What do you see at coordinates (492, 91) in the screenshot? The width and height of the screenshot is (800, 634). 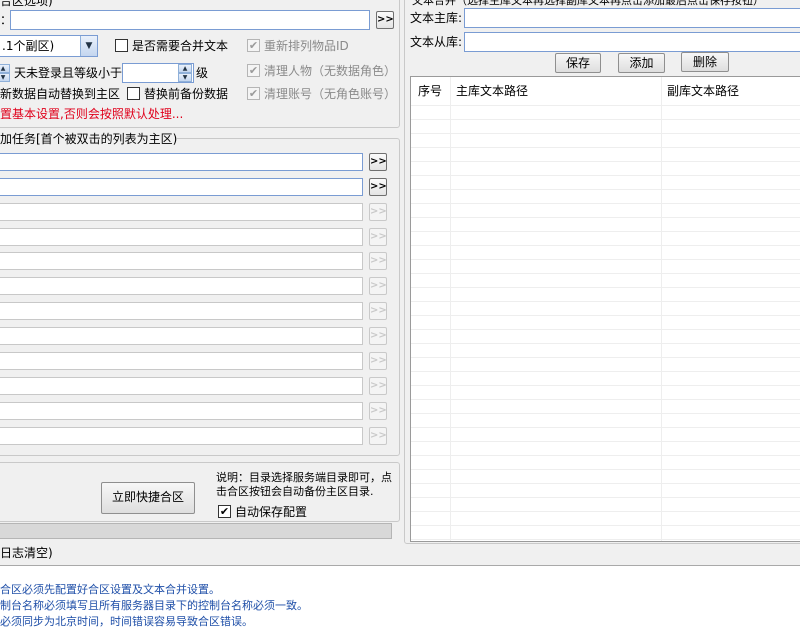 I see `column-header-main-path: 主库文本路径` at bounding box center [492, 91].